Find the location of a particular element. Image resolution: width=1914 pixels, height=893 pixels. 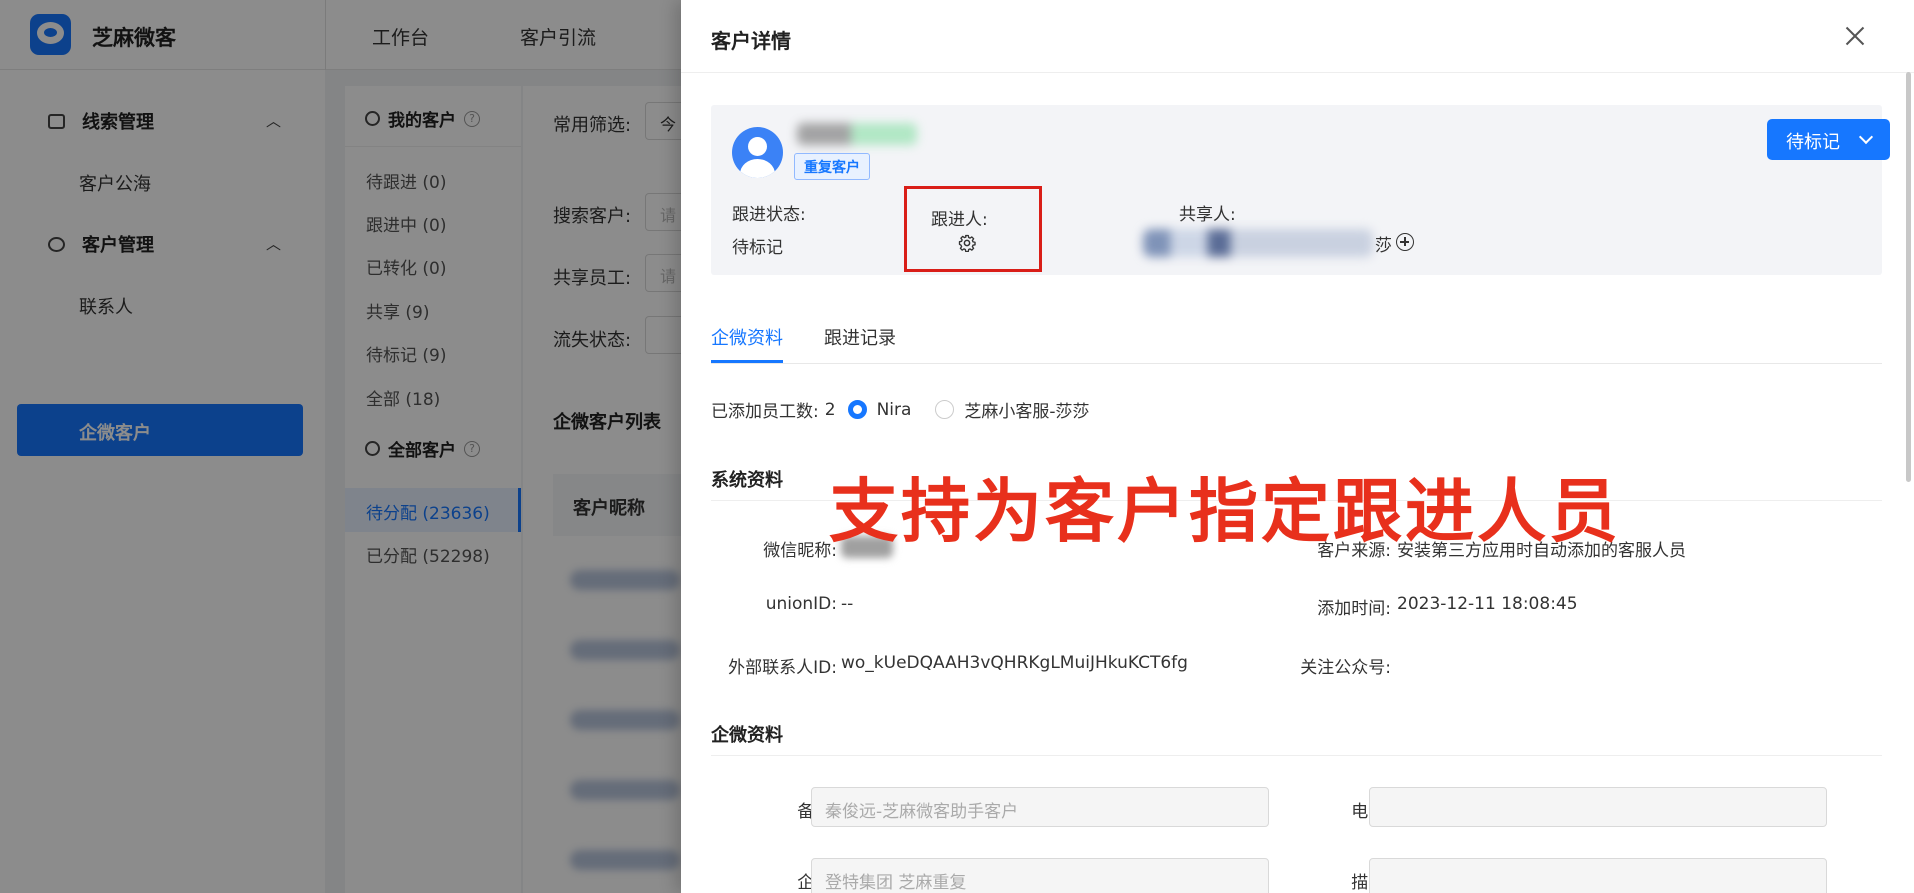

radio-zhima-service-label: 芝麻小客服-莎莎 is located at coordinates (1026, 409).